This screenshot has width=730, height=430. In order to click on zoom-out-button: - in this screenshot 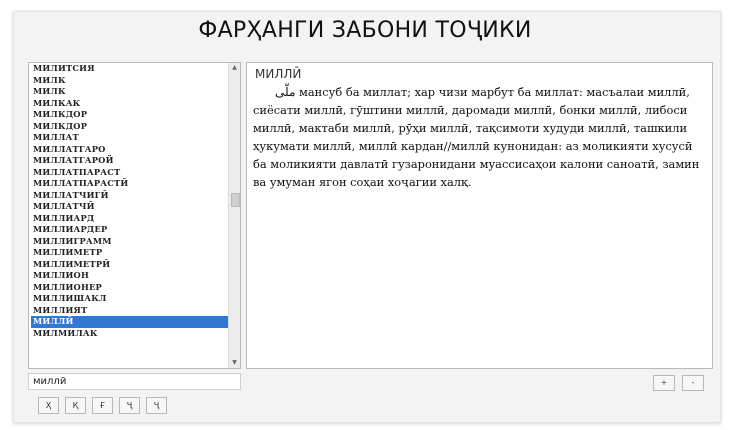, I will do `click(693, 383)`.